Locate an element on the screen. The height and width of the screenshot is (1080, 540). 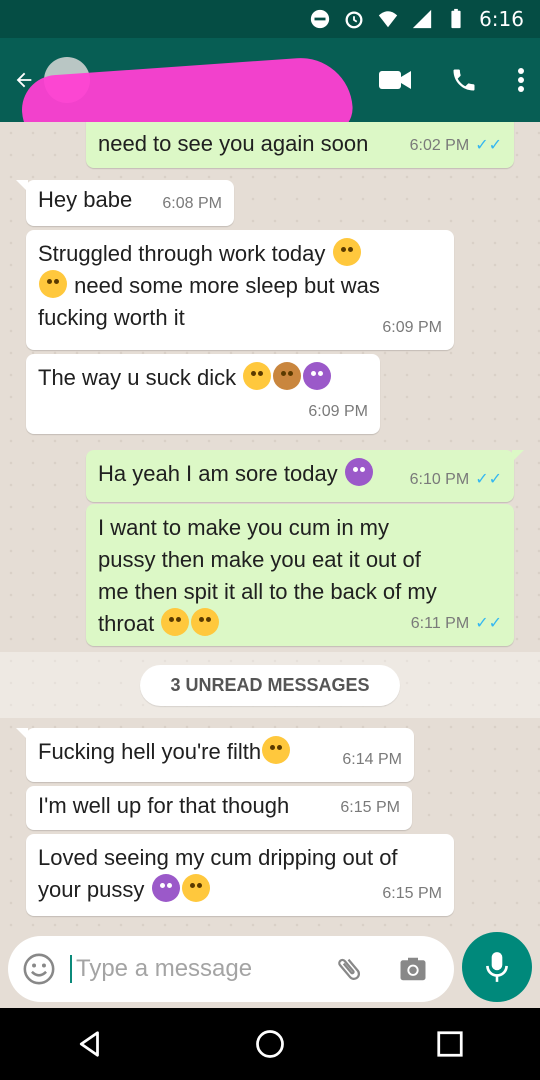
message-incoming: Fucking hell you're filth 6:14 PM is located at coordinates (215, 755).